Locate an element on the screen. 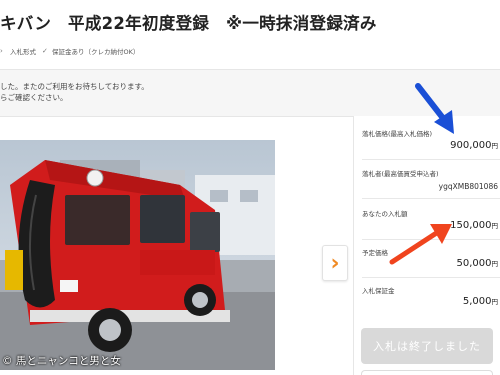 This screenshot has height=375, width=500. winning-price-unit: 円 is located at coordinates (495, 146).